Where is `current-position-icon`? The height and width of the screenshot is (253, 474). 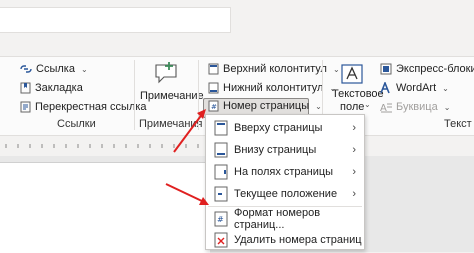 current-position-icon is located at coordinates (221, 194).